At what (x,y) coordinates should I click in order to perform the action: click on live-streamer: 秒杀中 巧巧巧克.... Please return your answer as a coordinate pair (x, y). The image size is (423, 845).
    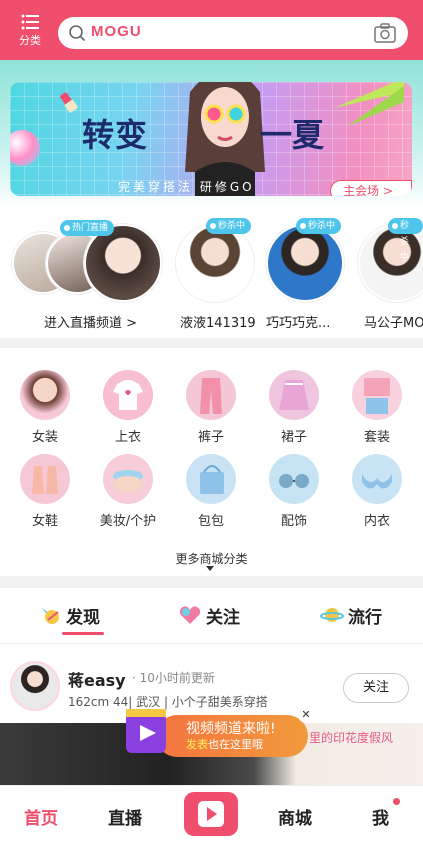
    Looking at the image, I should click on (306, 278).